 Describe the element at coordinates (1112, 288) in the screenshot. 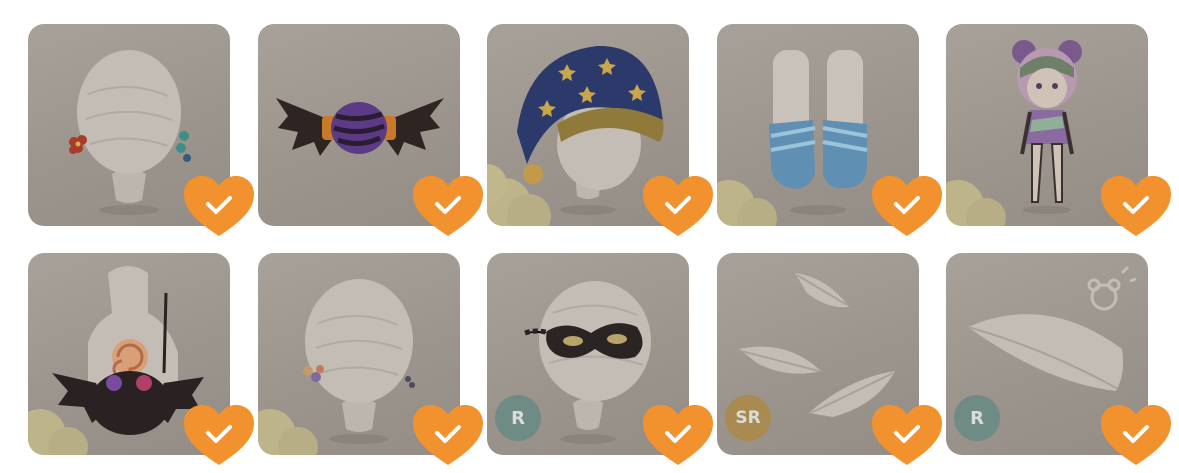

I see `bear-icon` at that location.